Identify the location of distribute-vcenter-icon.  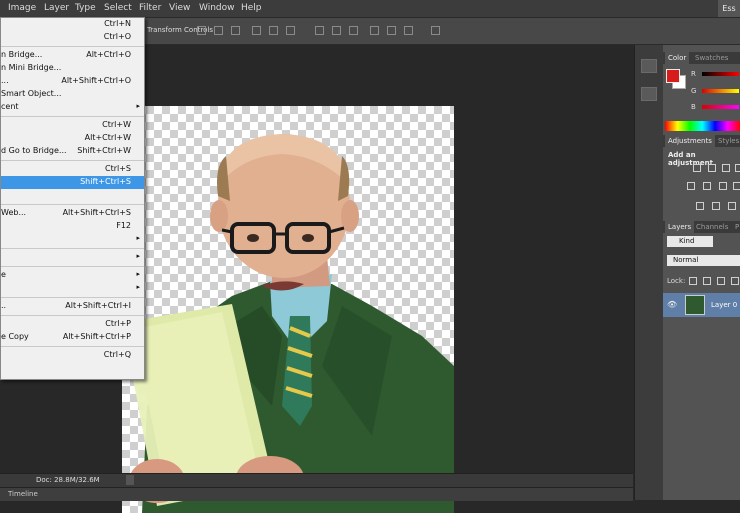
(336, 30).